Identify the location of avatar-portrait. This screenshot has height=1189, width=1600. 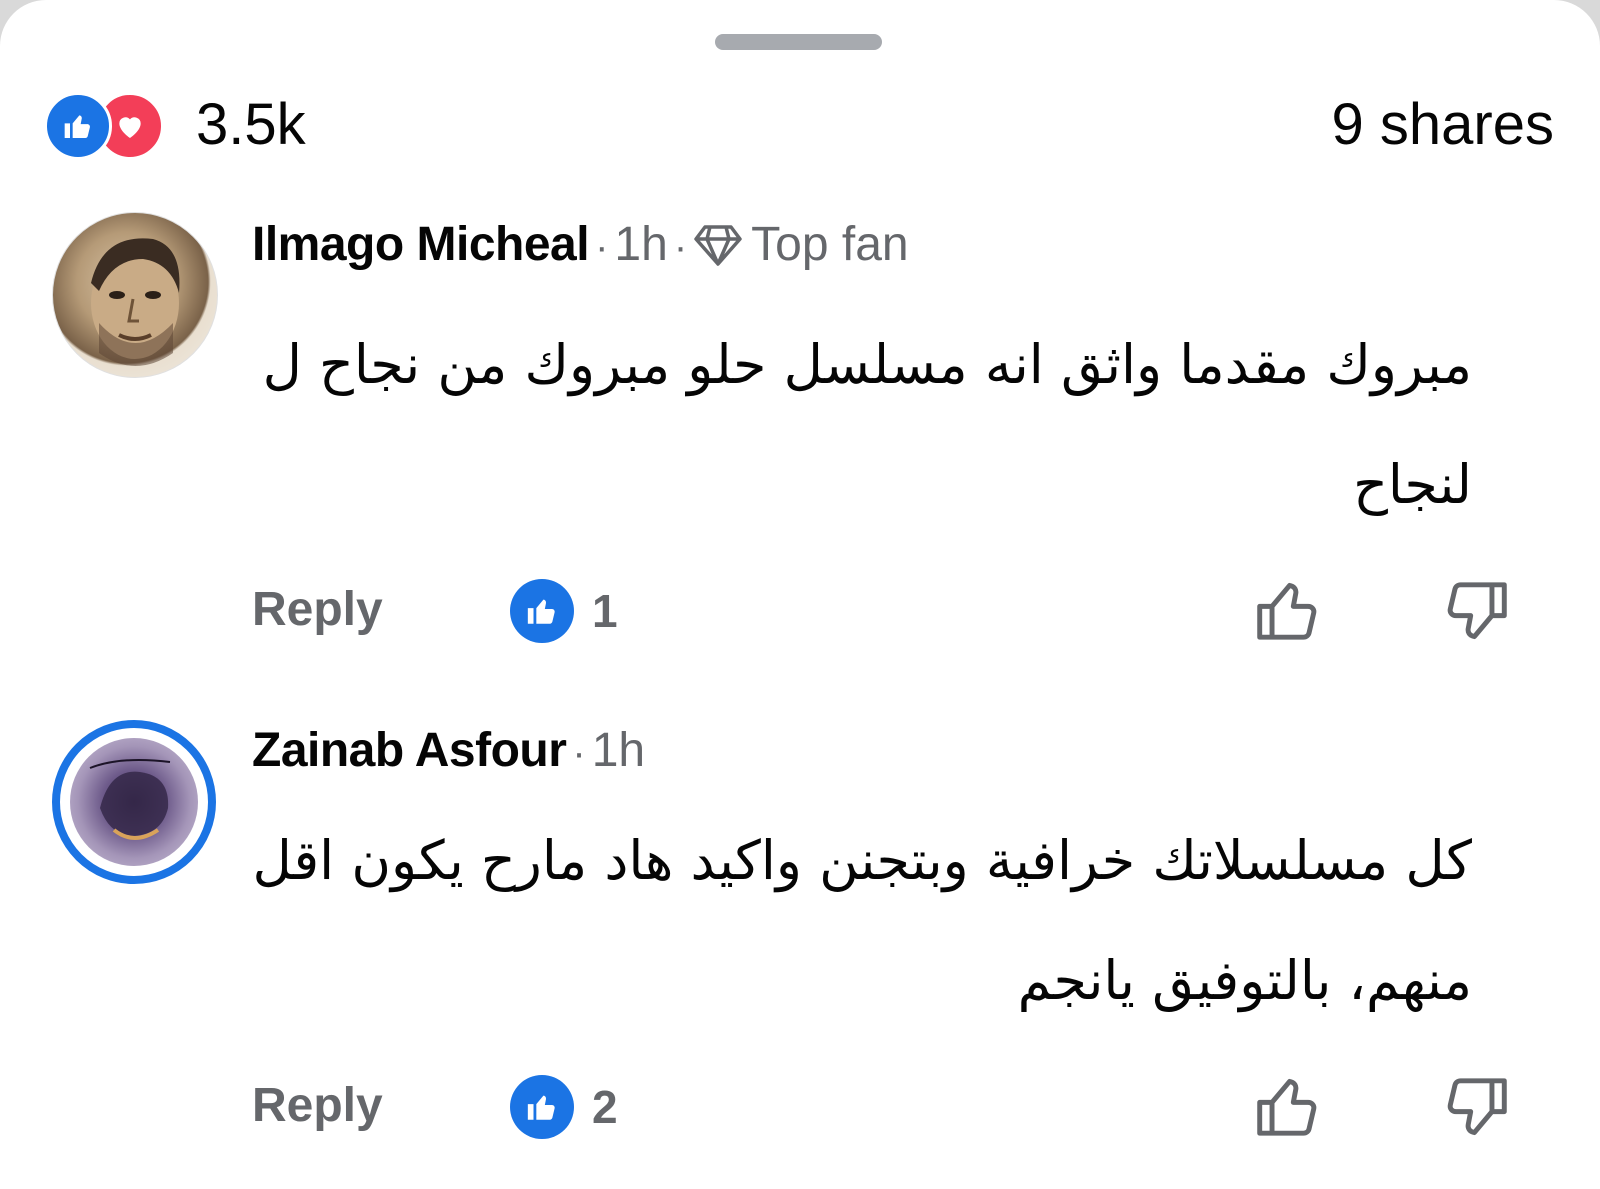
(135, 302).